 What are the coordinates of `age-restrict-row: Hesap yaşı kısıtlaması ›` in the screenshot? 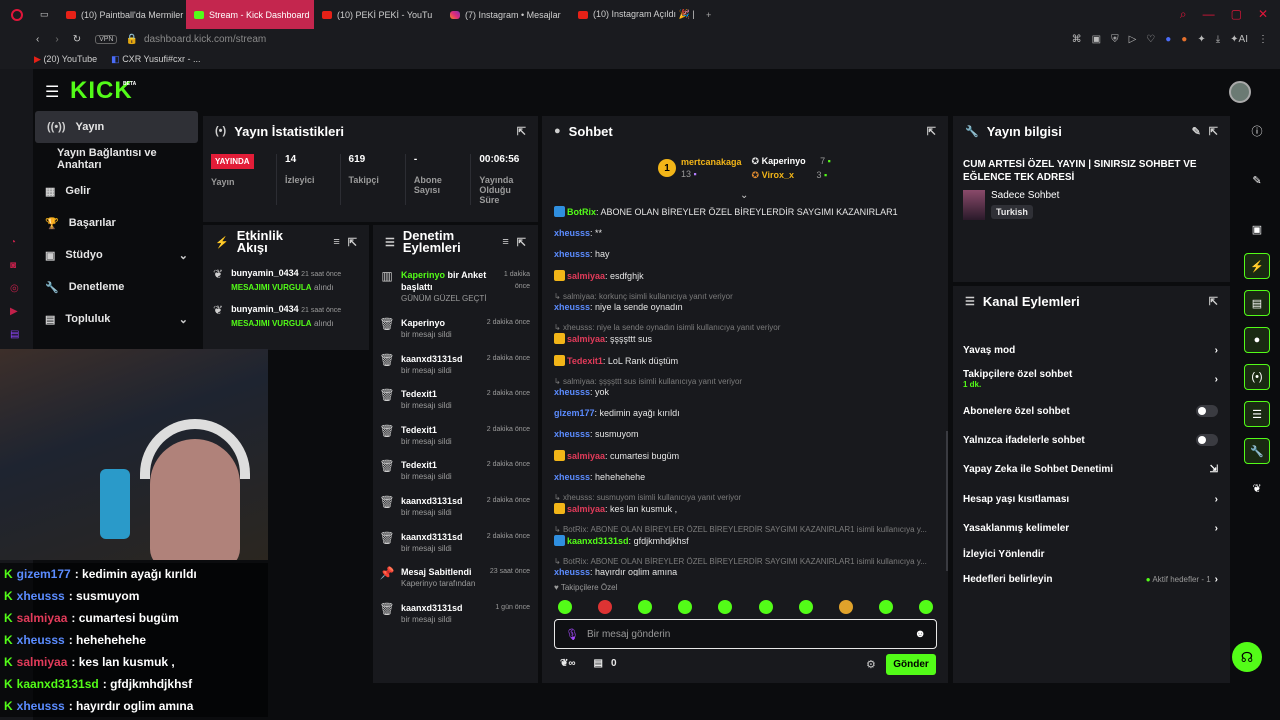 It's located at (1090, 499).